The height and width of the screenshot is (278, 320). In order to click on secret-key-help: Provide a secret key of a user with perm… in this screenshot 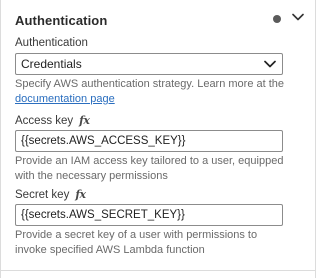, I will do `click(136, 242)`.